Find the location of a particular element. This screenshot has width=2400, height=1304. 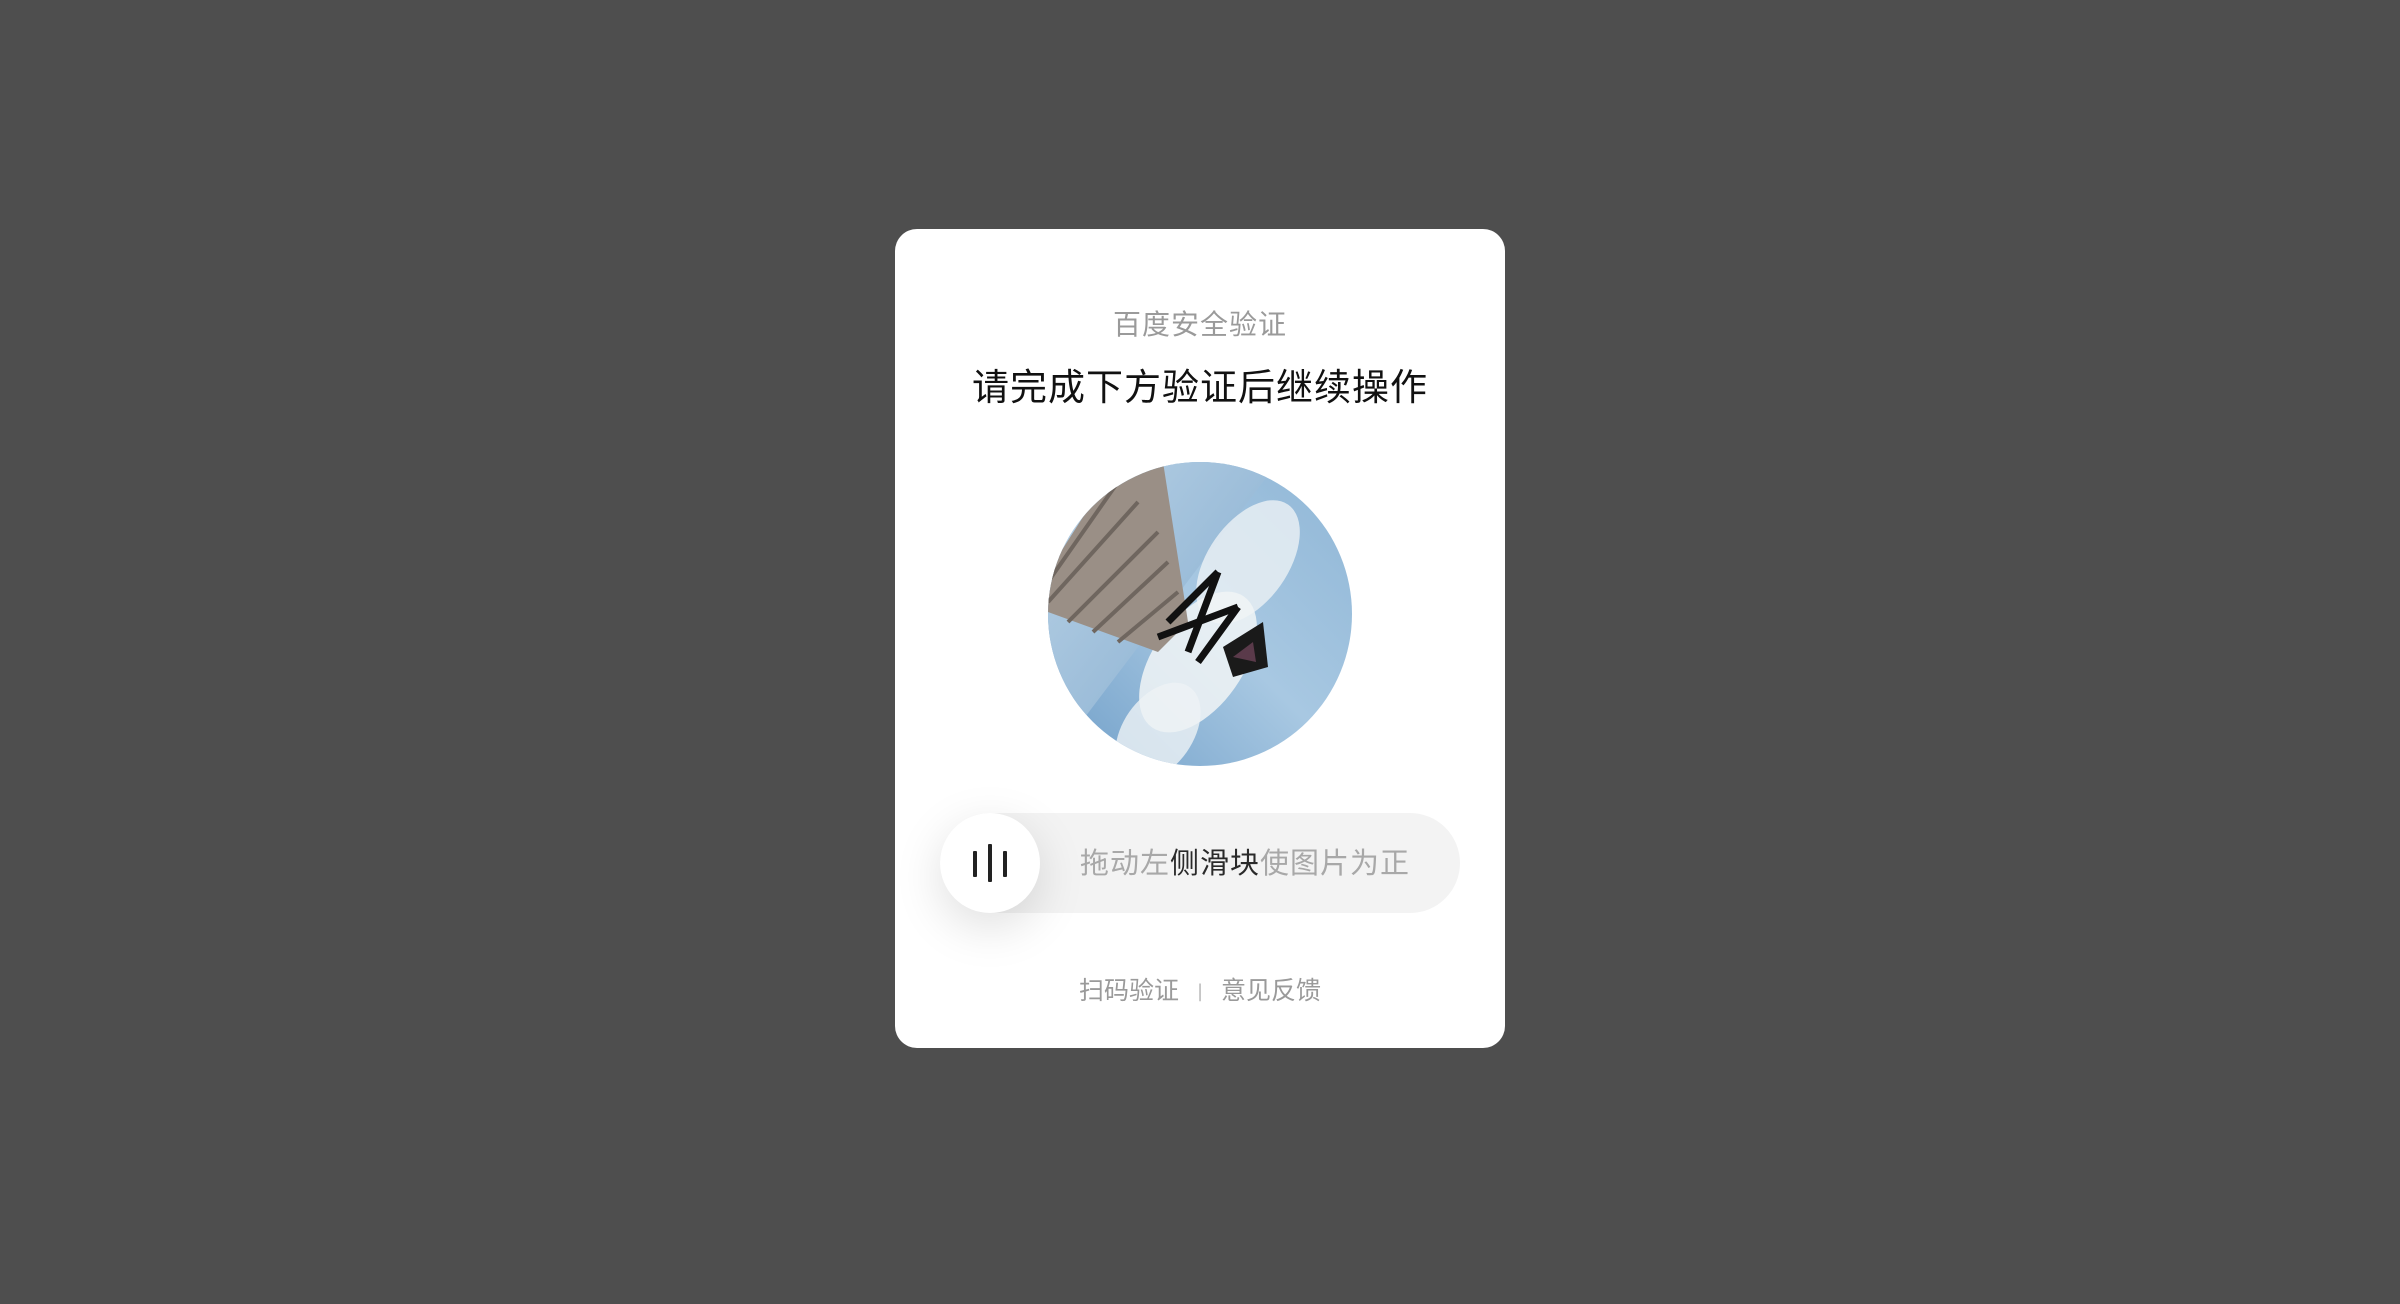

slider-hint-highlight: 侧滑块 is located at coordinates (1215, 863).